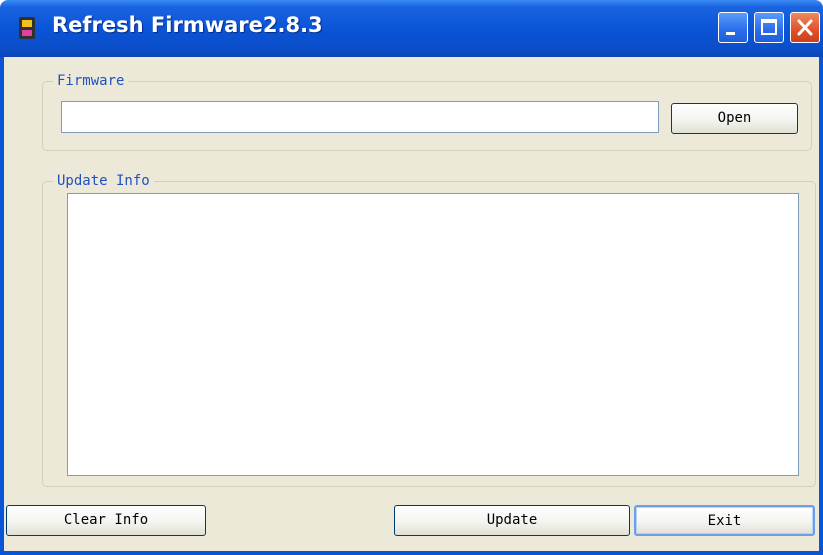 The image size is (823, 555). I want to click on maximize-icon, so click(769, 27).